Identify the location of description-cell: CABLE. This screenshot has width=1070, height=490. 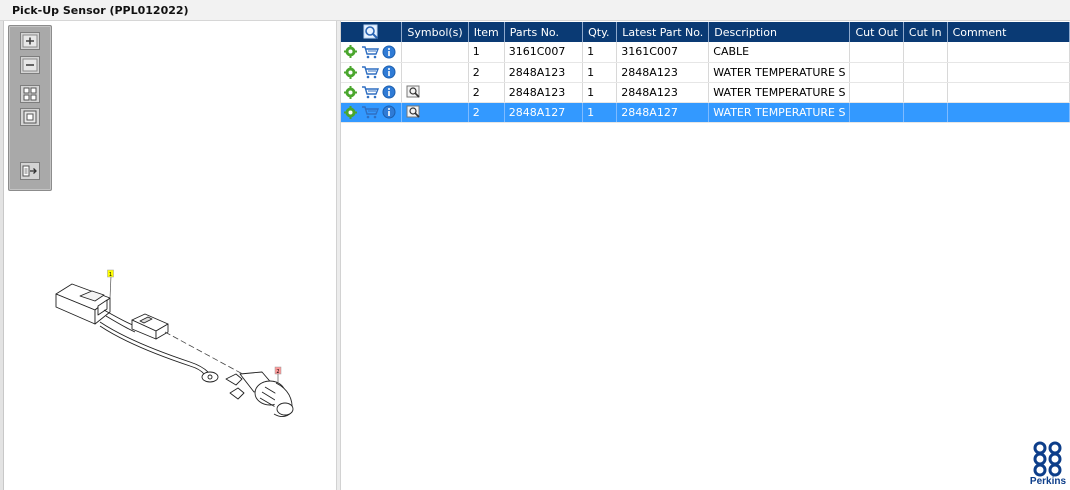
(779, 52).